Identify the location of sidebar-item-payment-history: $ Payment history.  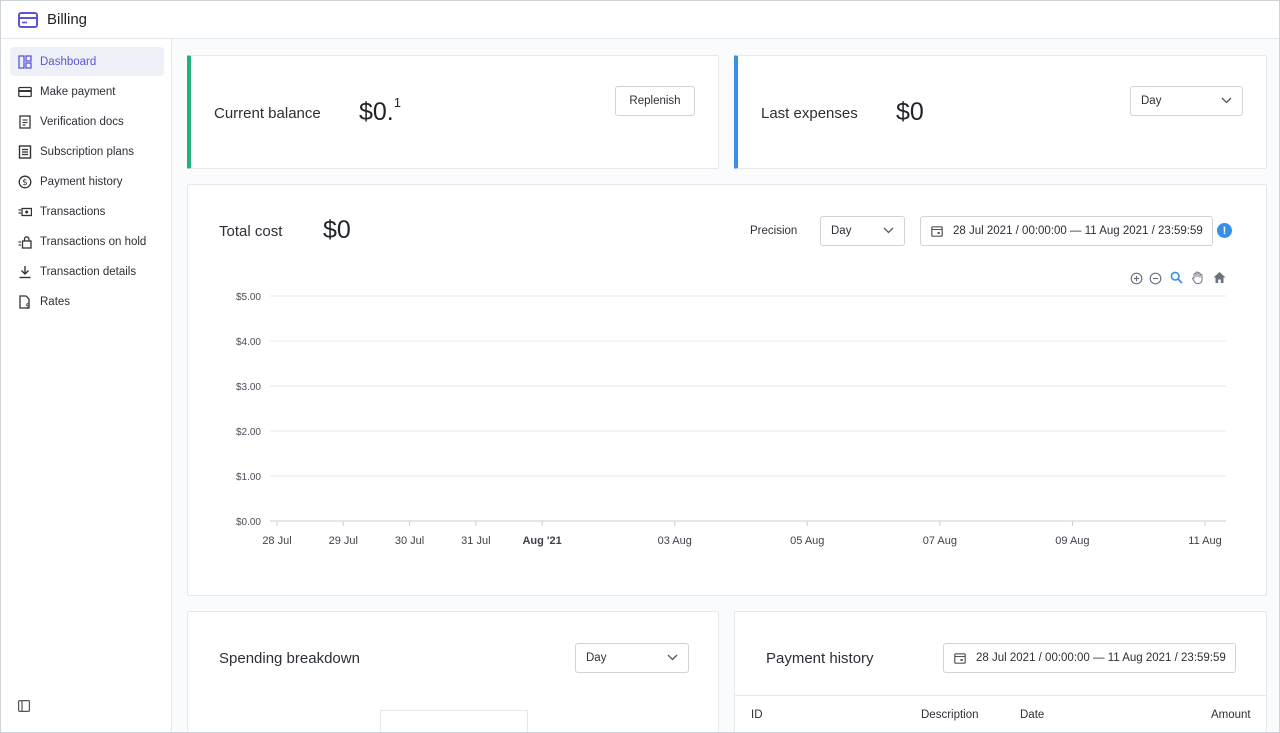
(87, 181).